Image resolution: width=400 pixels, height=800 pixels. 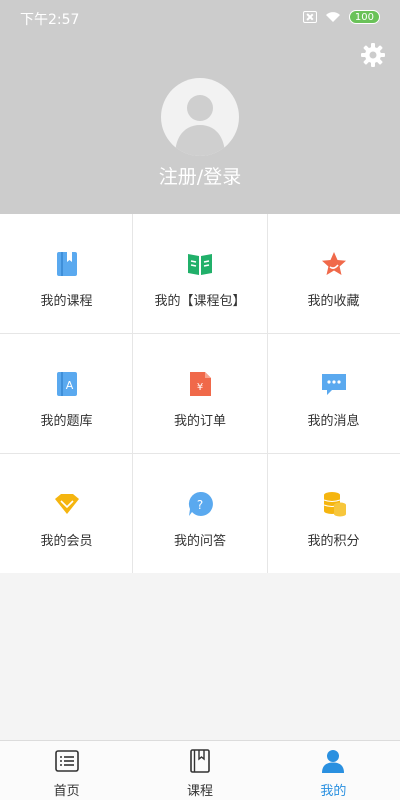 I want to click on person-icon, so click(x=333, y=761).